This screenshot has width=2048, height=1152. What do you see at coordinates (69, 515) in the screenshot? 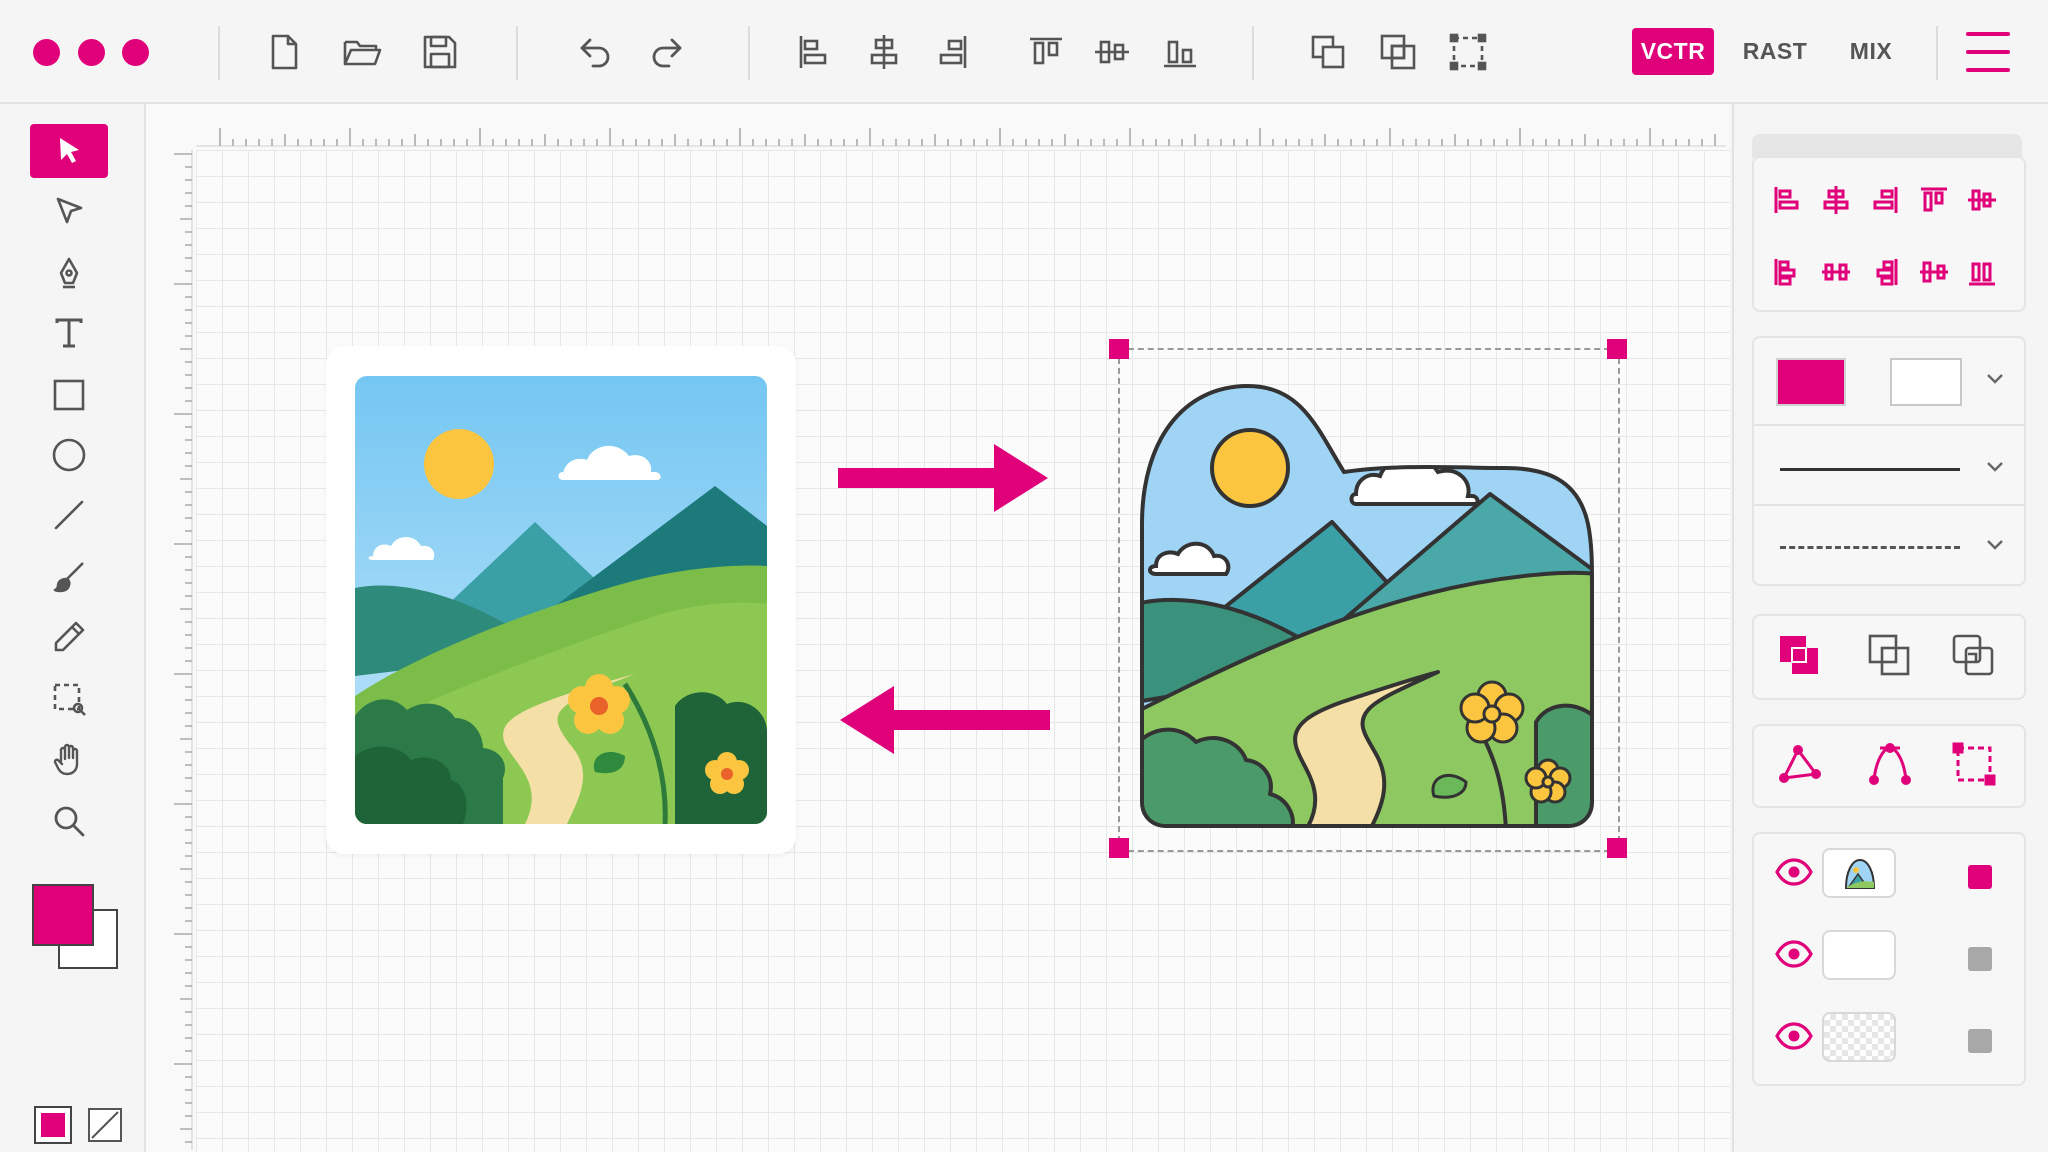
I see `line-tool-icon` at bounding box center [69, 515].